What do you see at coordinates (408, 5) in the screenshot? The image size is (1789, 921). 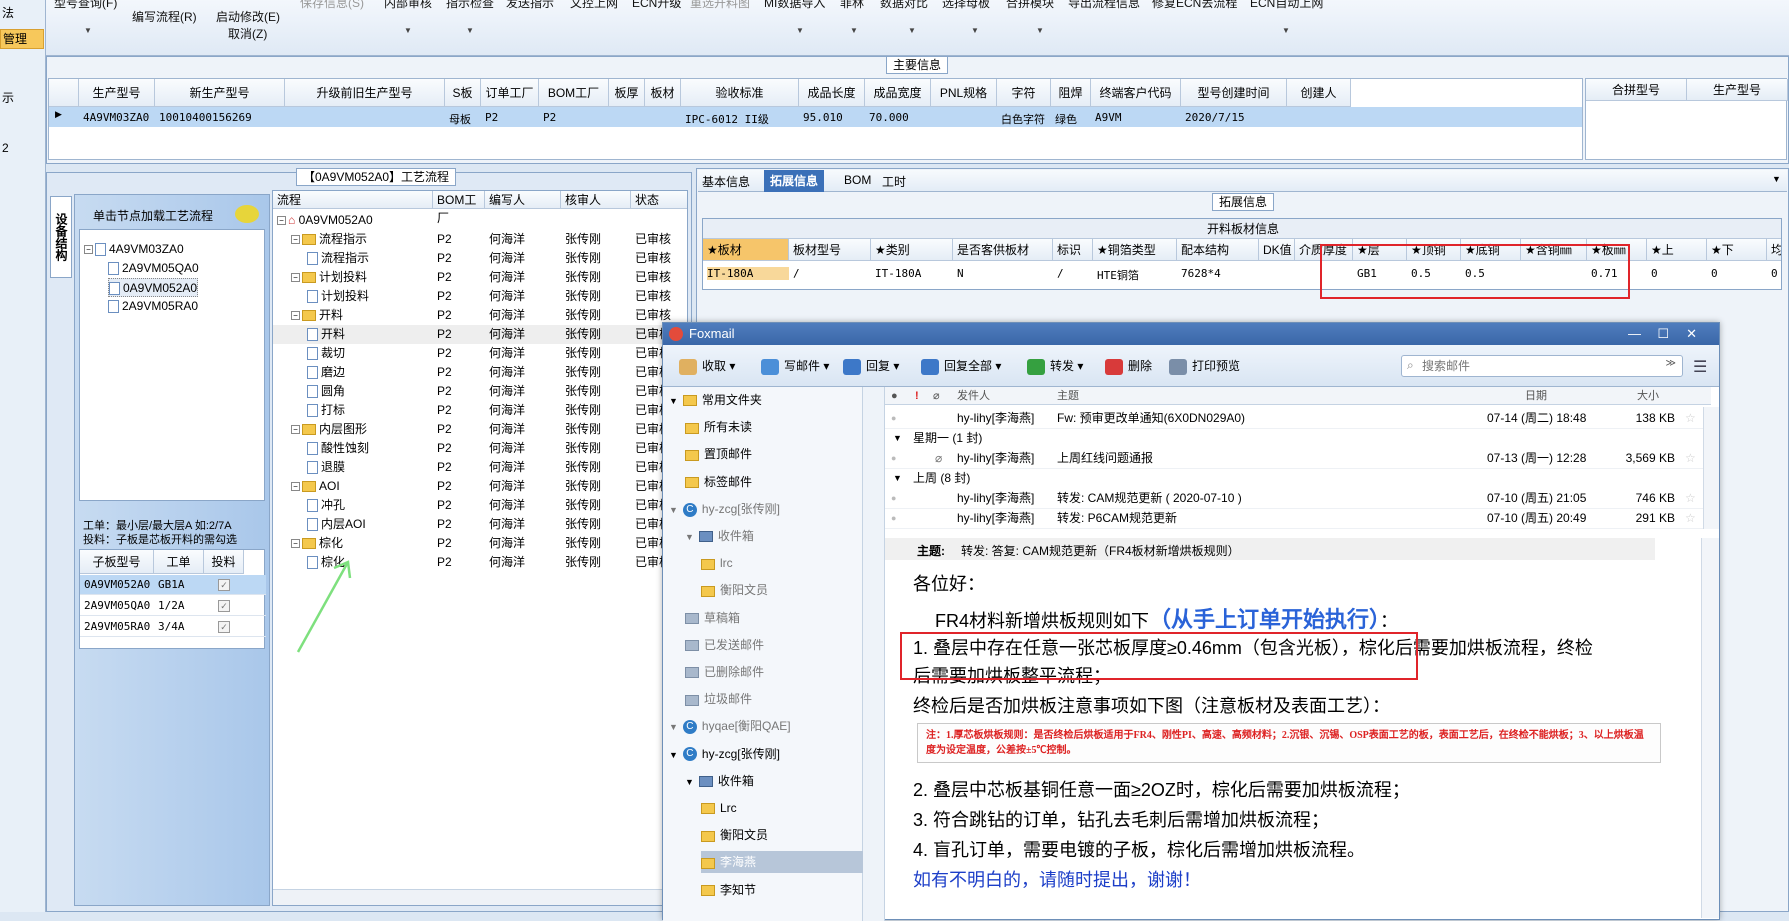 I see `ribbon-btn-internal-review: 内部审核` at bounding box center [408, 5].